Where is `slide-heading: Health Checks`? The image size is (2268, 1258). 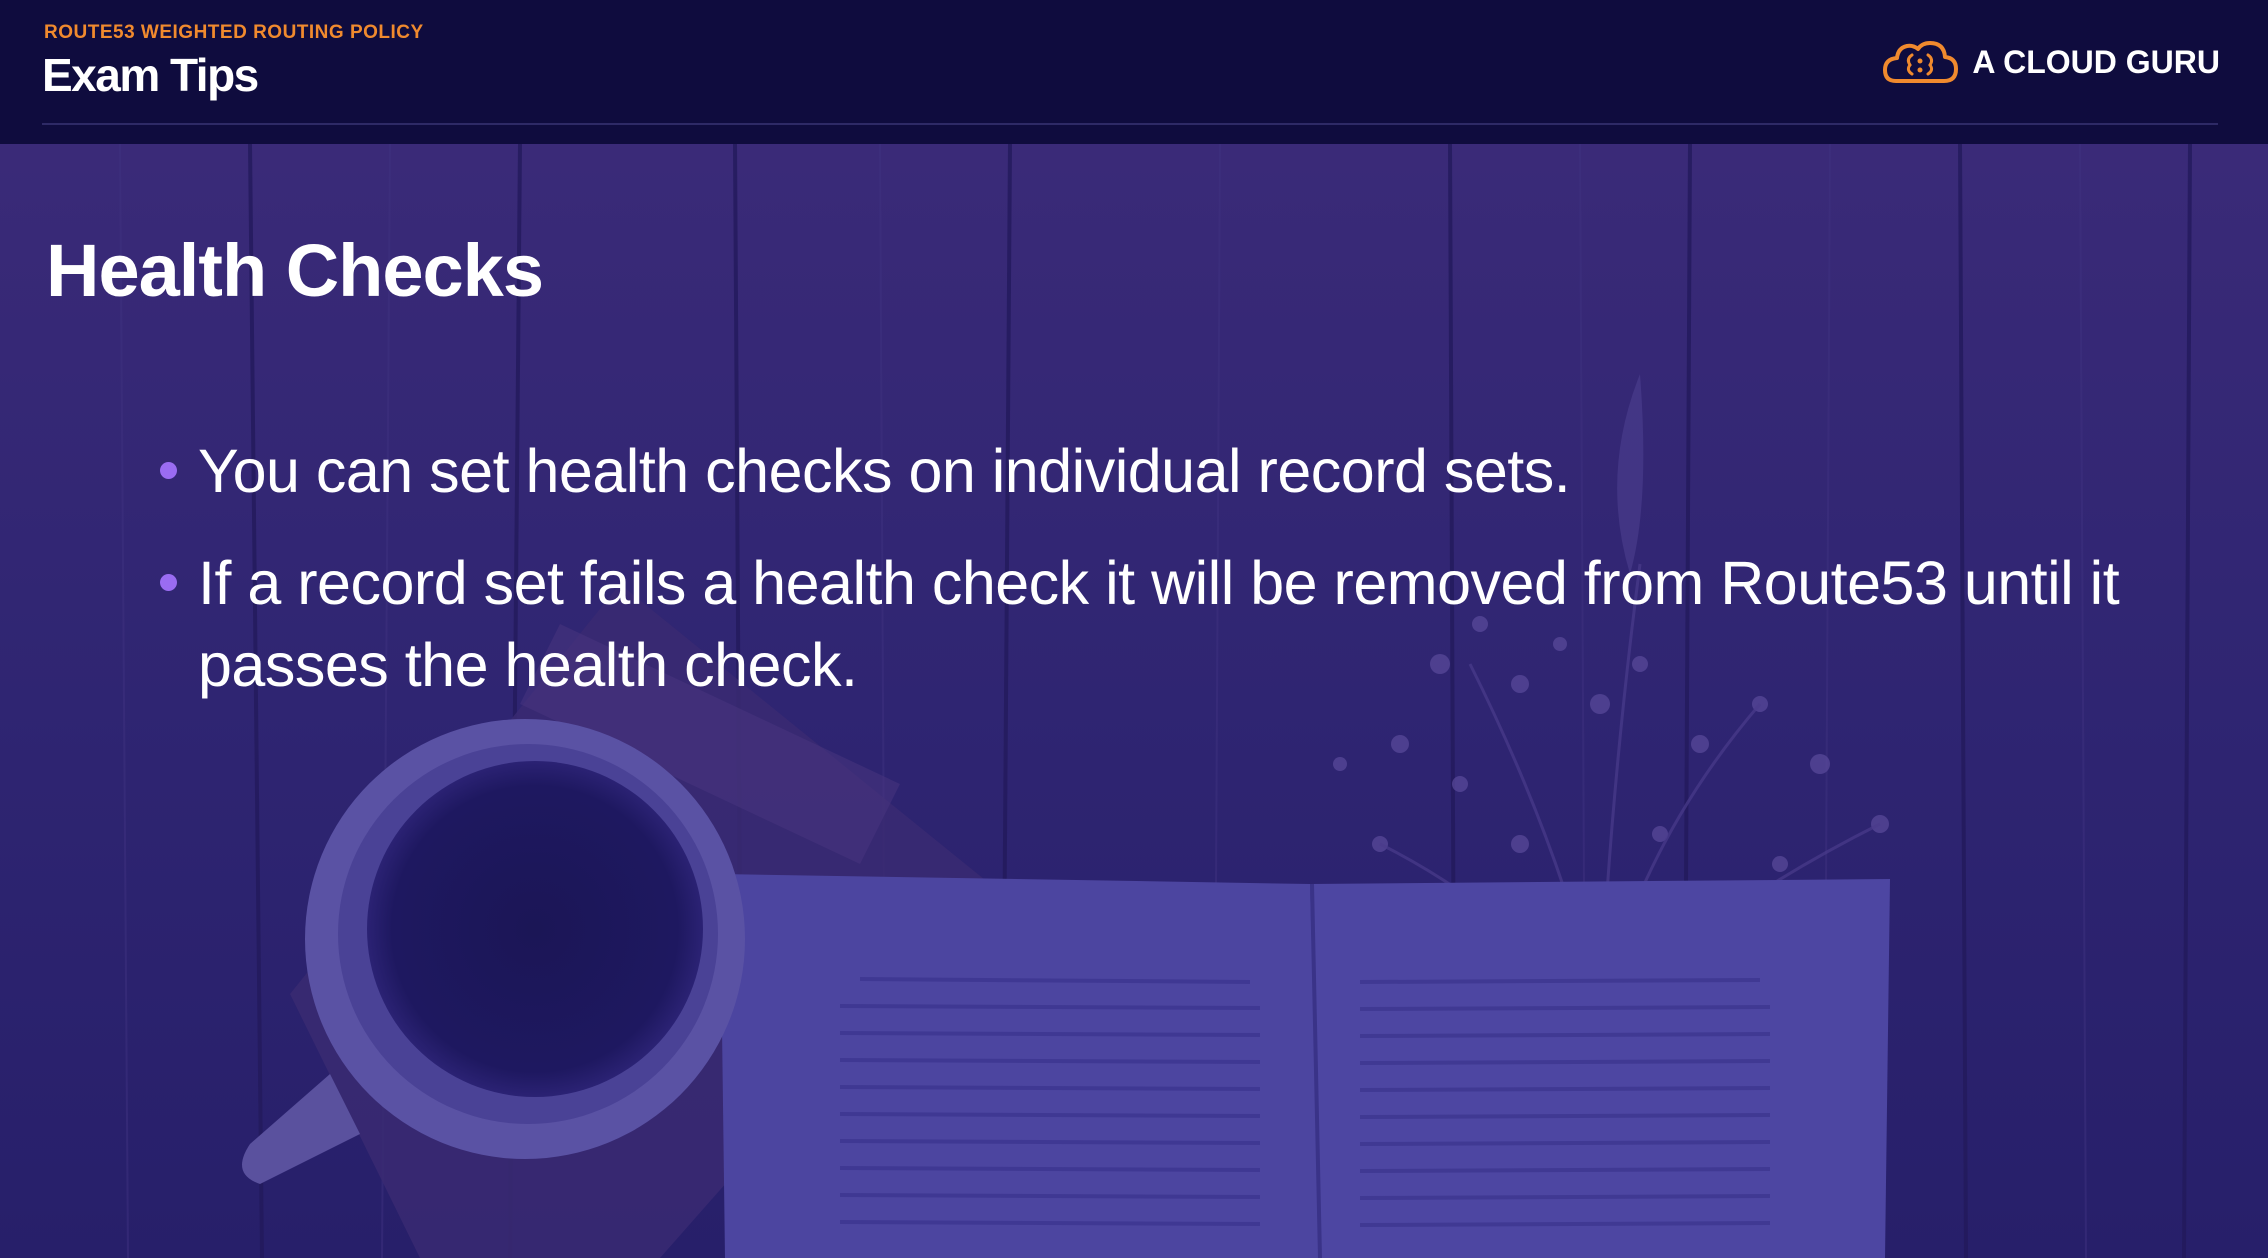
slide-heading: Health Checks is located at coordinates (295, 270).